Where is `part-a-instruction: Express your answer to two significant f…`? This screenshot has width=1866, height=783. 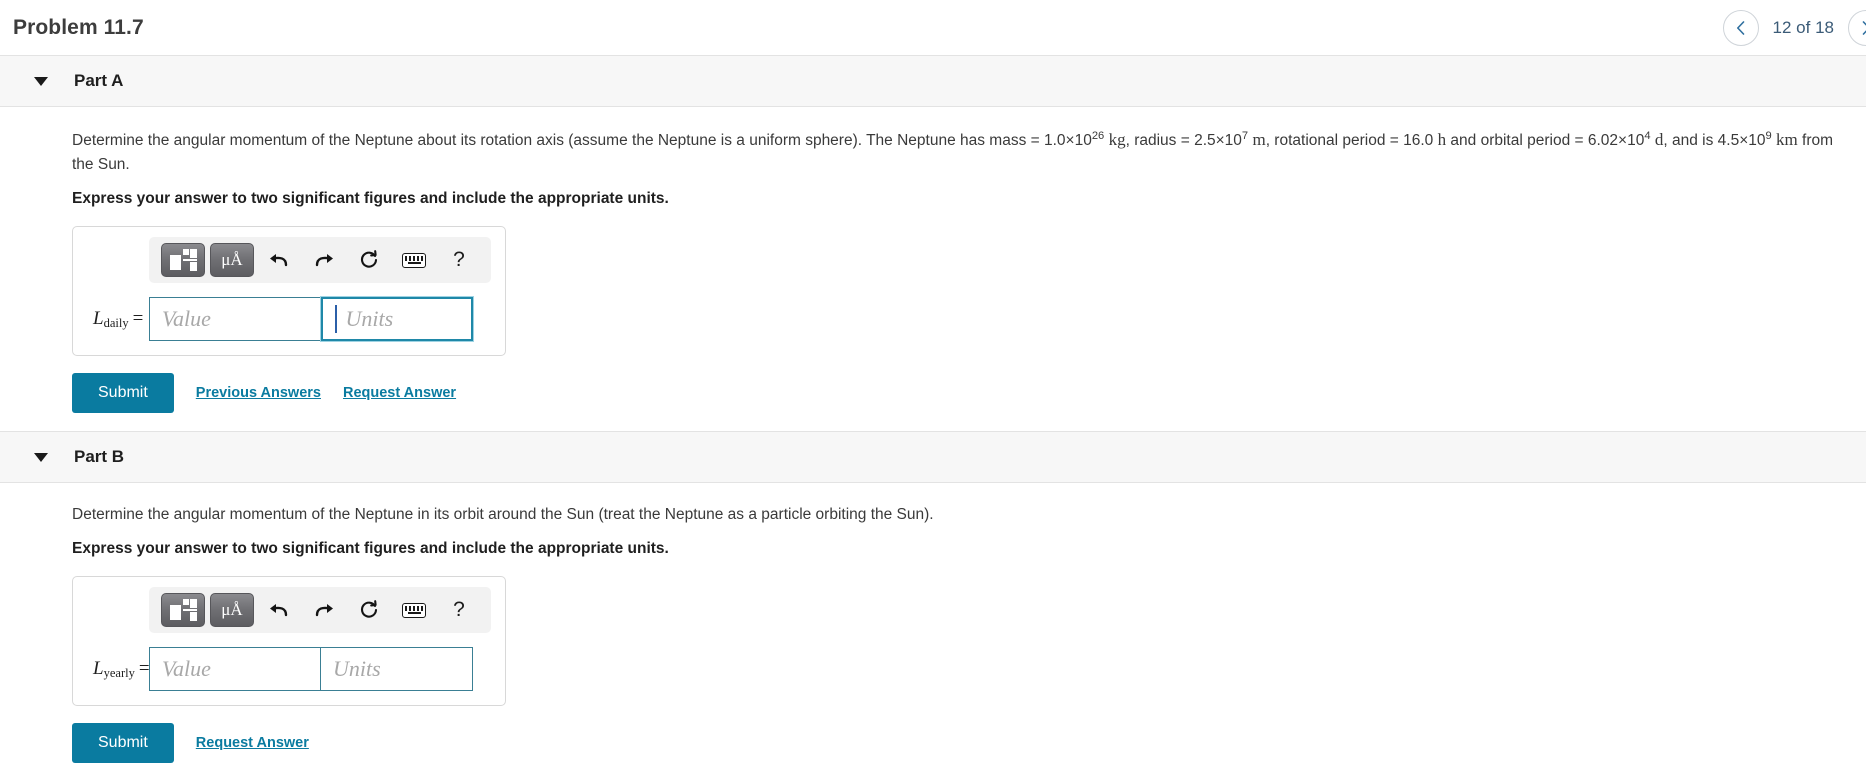
part-a-instruction: Express your answer to two significant f… is located at coordinates (370, 199).